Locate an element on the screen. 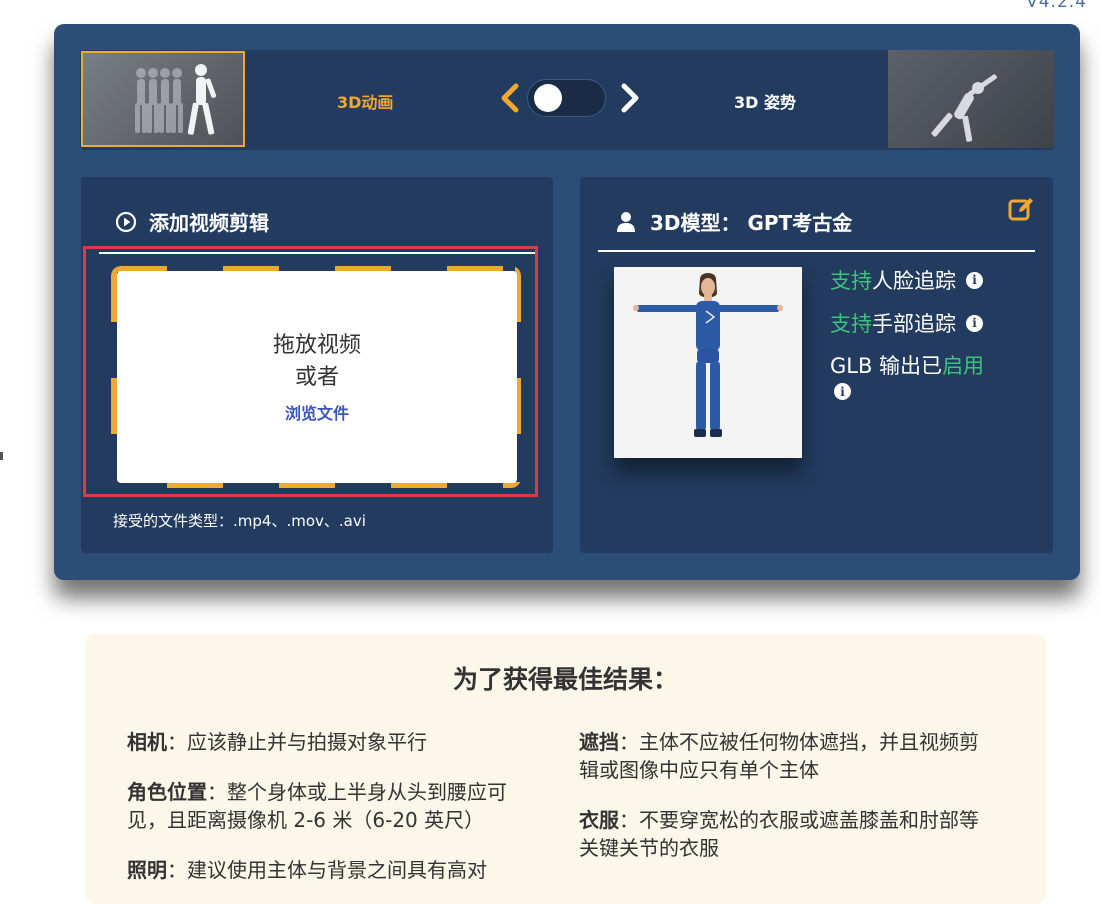 Image resolution: width=1101 pixels, height=904 pixels. model-card-title: 3D模型： GPT考古金 is located at coordinates (751, 223).